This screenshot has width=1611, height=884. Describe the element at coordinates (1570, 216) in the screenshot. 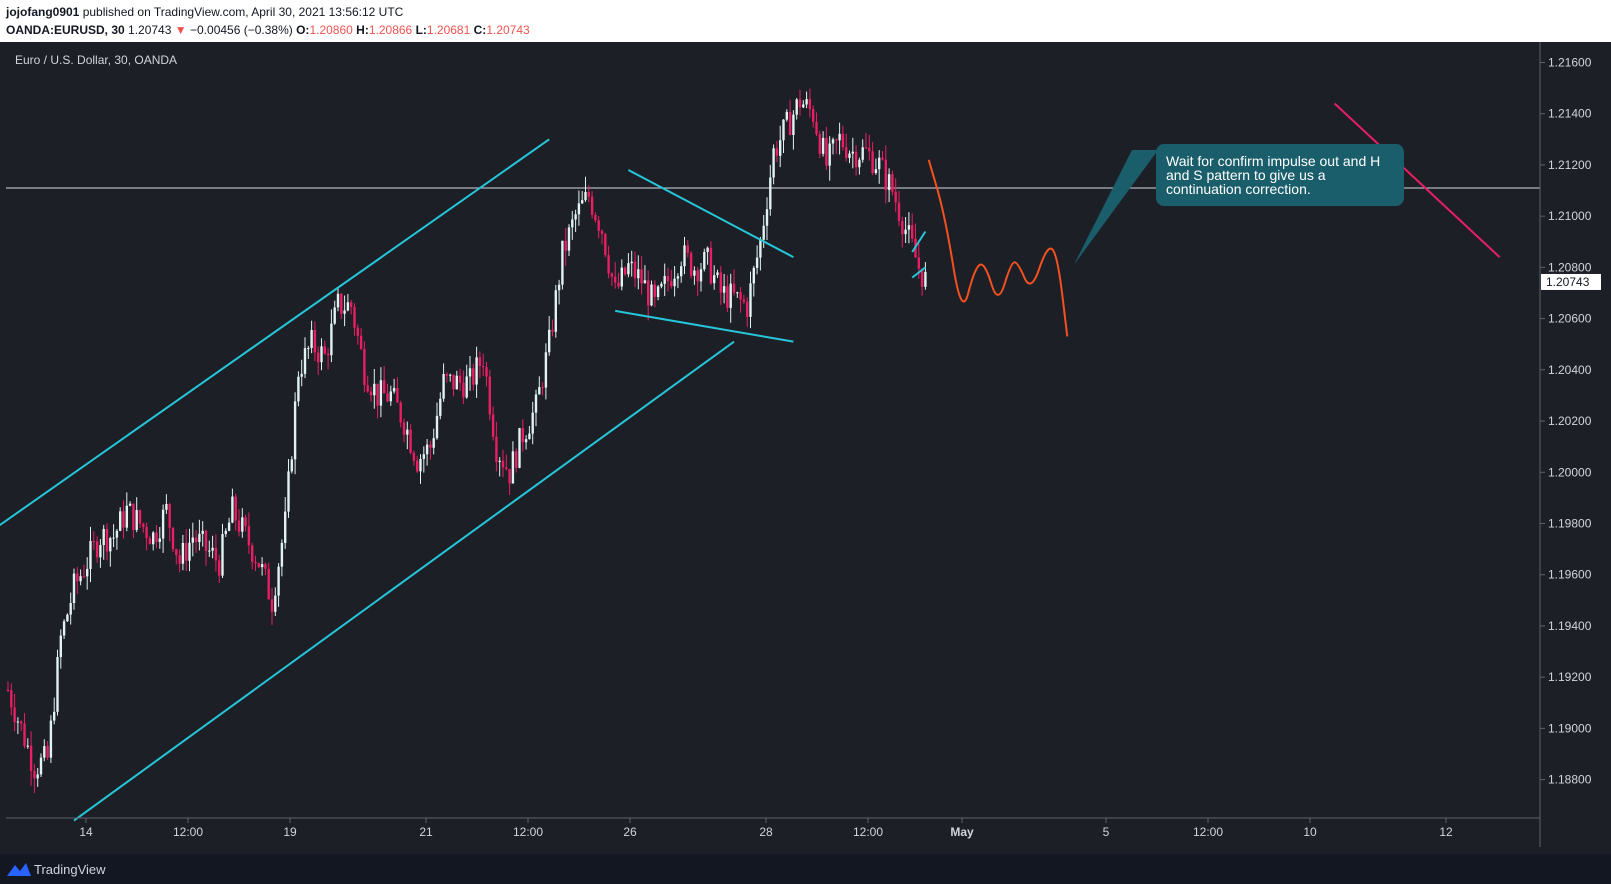

I see `y-tick-label: 1.21000` at that location.